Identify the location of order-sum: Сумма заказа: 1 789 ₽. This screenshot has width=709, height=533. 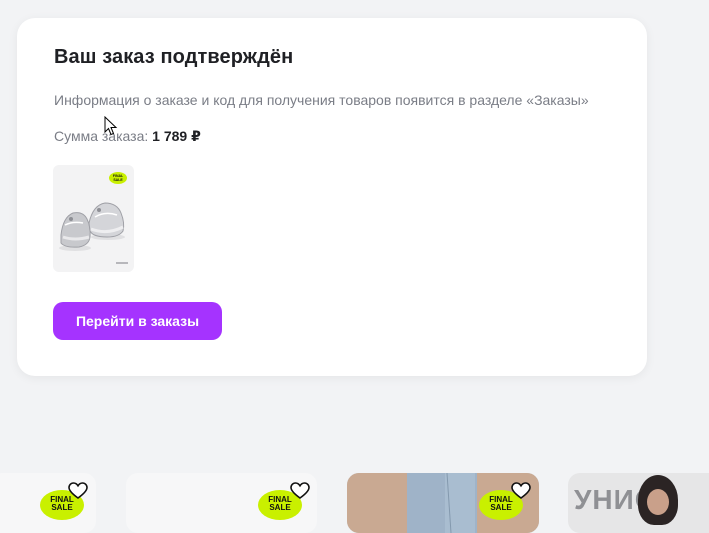
(127, 136).